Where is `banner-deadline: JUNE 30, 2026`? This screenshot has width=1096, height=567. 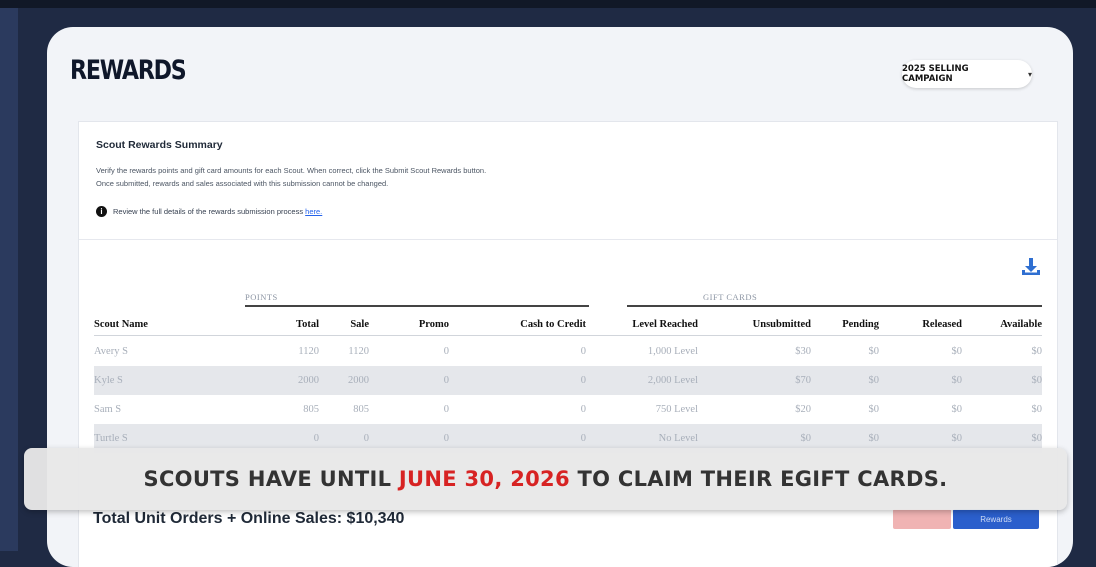
banner-deadline: JUNE 30, 2026 is located at coordinates (484, 479).